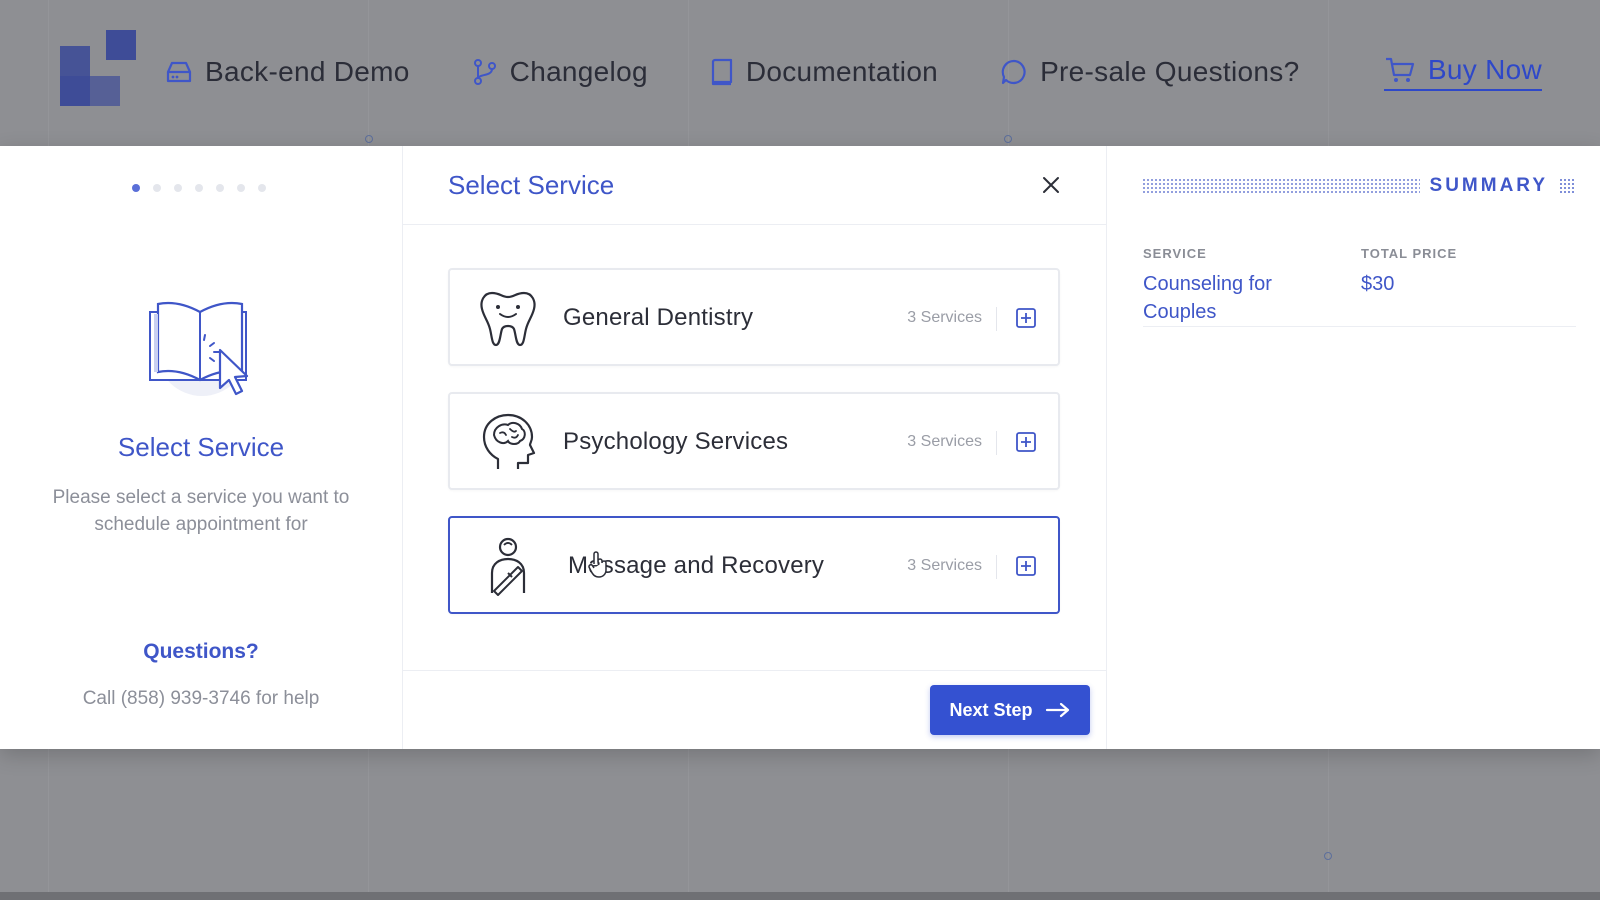  What do you see at coordinates (201, 698) in the screenshot?
I see `questions-phone-text: Call (858) 939-3746 for help` at bounding box center [201, 698].